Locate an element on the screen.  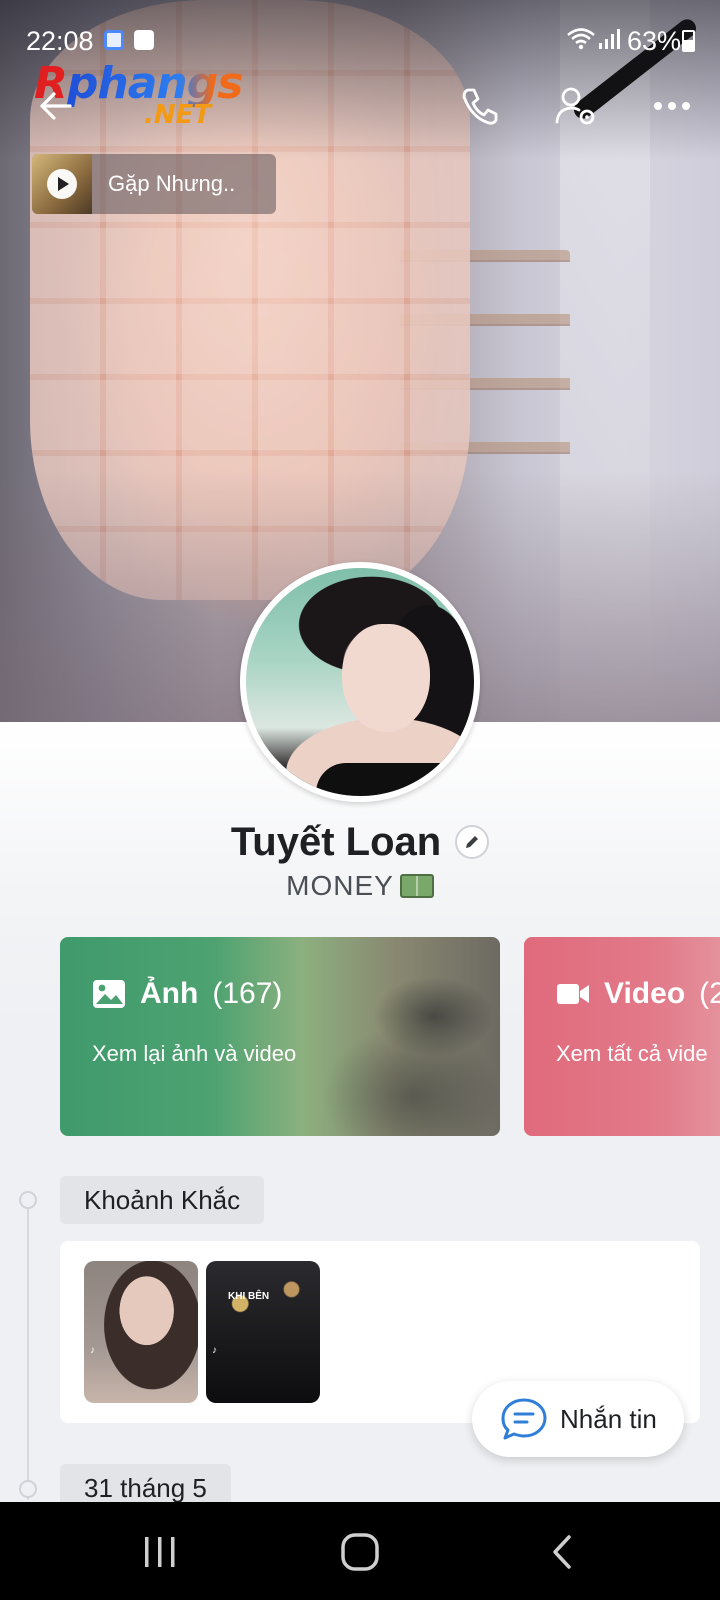
pencil-icon is located at coordinates (472, 842).